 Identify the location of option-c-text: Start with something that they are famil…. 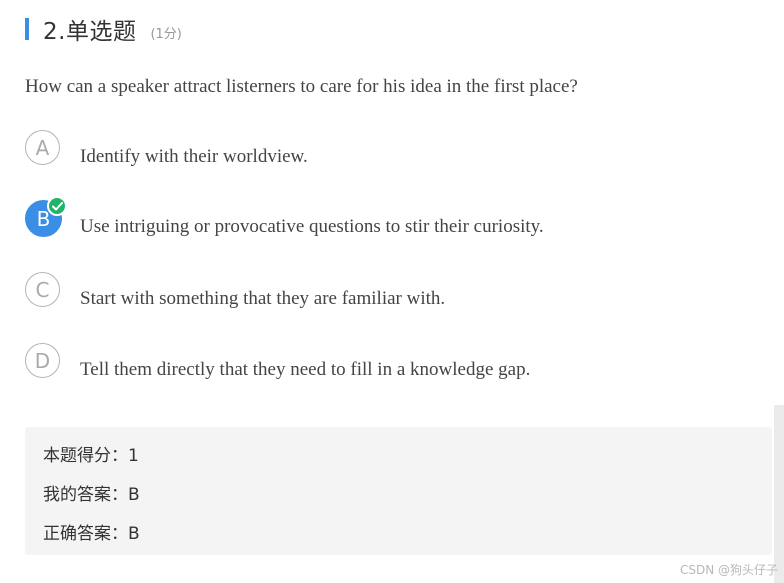
(262, 299).